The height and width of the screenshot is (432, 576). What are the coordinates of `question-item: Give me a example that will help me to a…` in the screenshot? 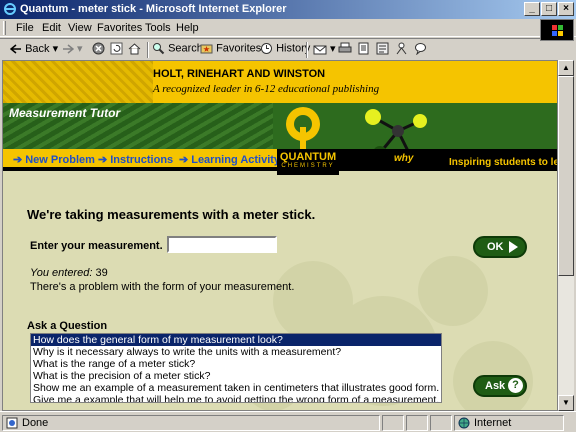 It's located at (236, 398).